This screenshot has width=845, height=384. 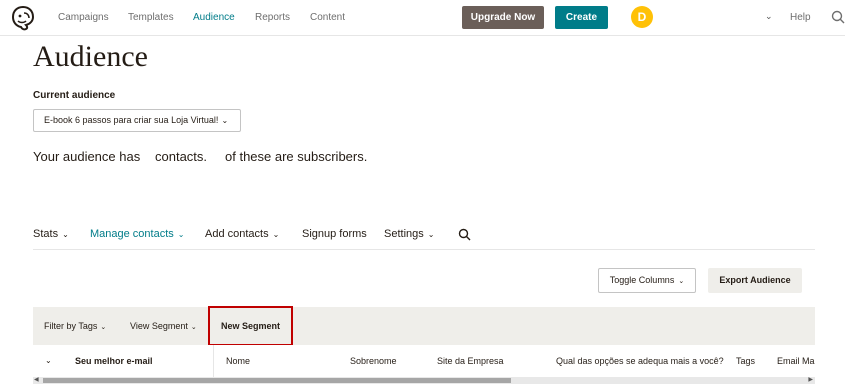 What do you see at coordinates (745, 361) in the screenshot?
I see `column-header-tags: Tags` at bounding box center [745, 361].